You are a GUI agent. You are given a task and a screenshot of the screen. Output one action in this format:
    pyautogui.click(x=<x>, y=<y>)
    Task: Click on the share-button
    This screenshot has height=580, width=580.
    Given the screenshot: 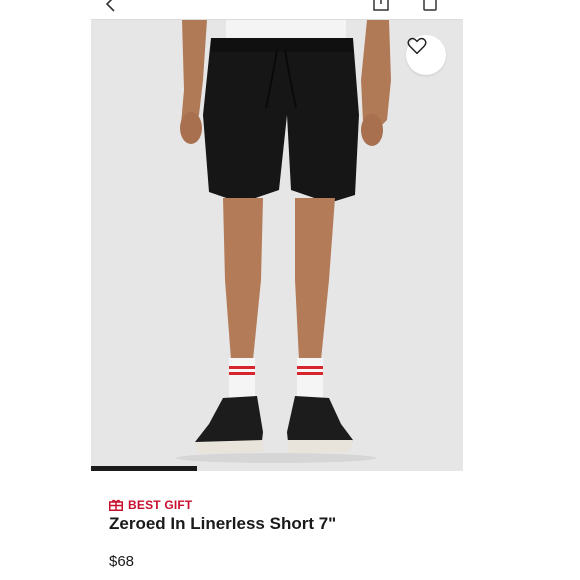 What is the action you would take?
    pyautogui.click(x=381, y=6)
    